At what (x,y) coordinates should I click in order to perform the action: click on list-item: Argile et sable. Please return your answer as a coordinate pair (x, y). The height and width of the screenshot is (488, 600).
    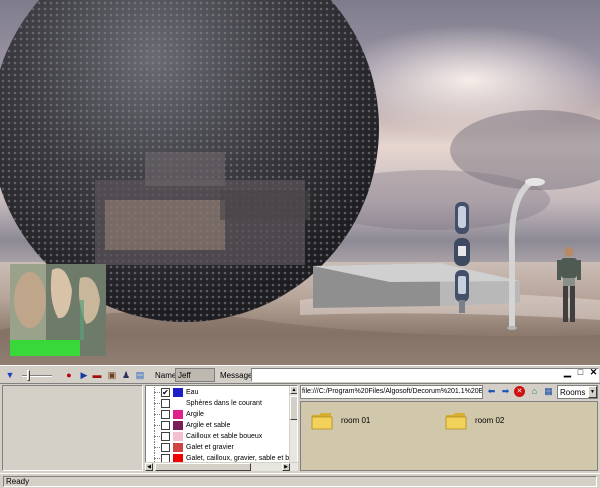
    Looking at the image, I should click on (219, 425).